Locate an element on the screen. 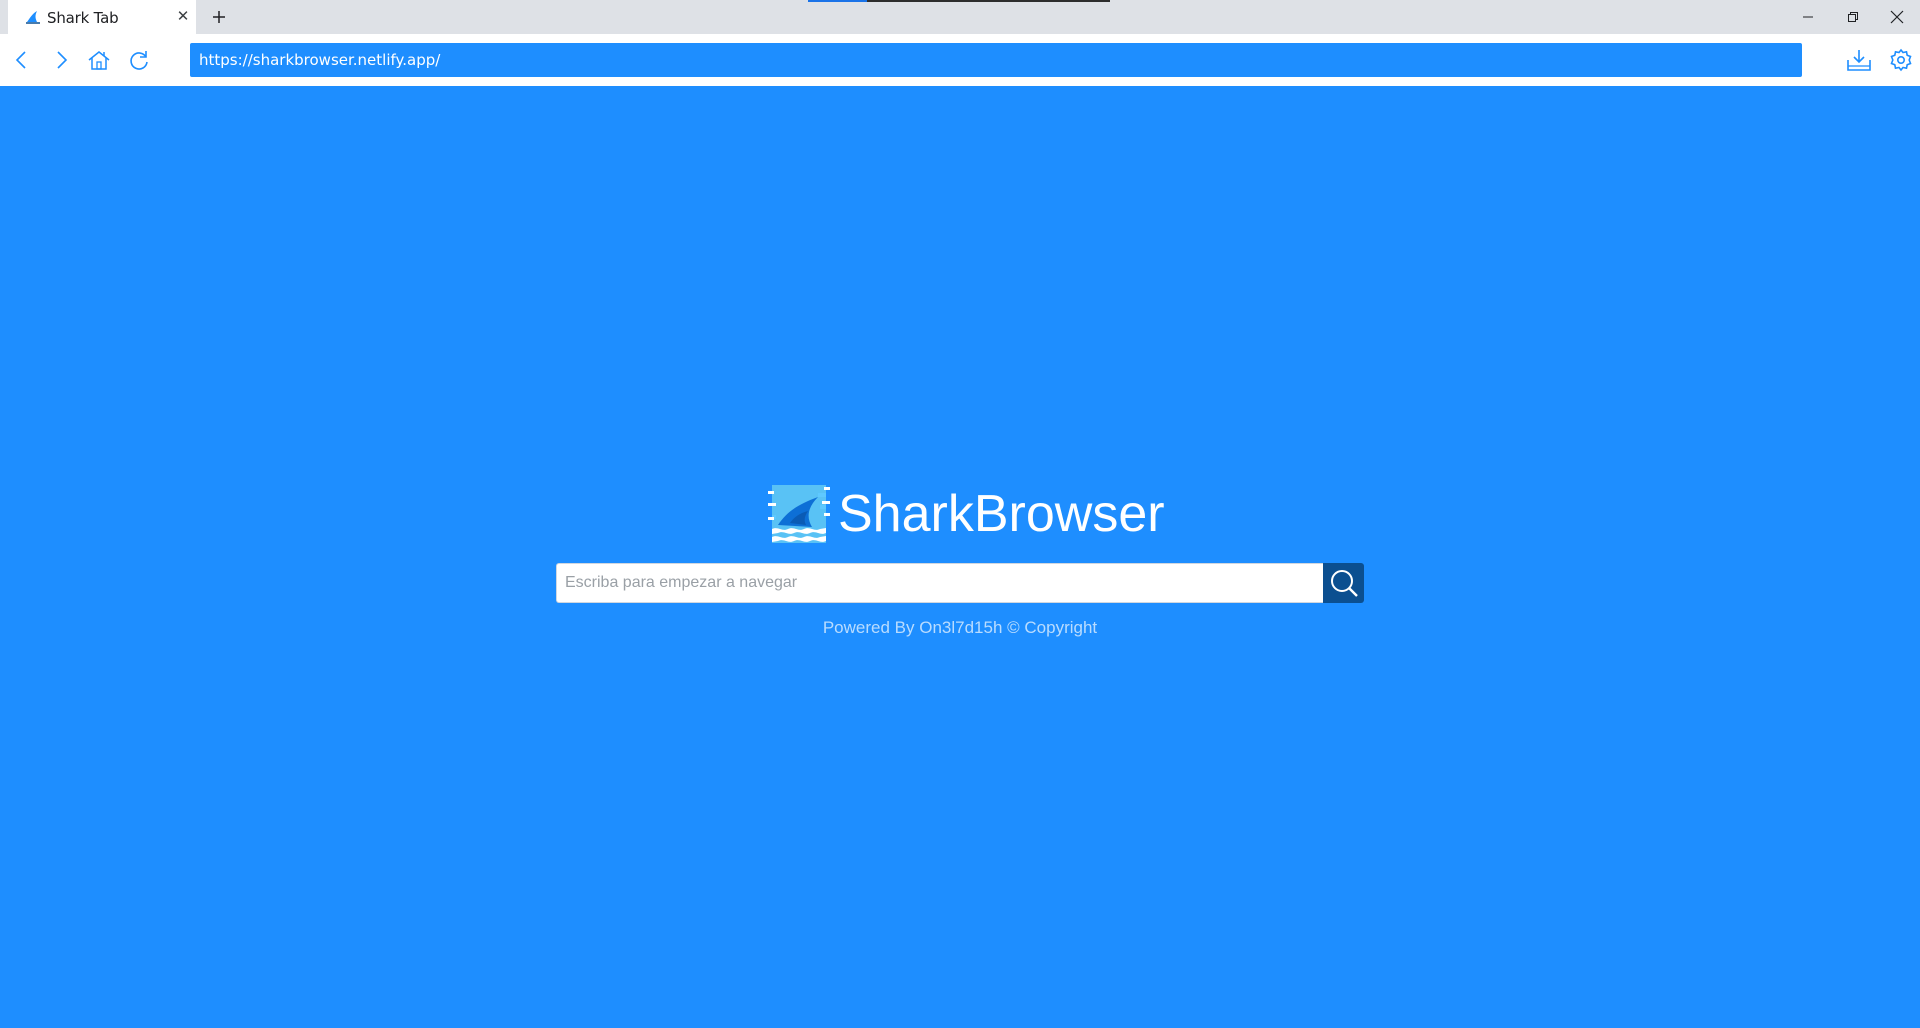 The image size is (1920, 1028). home-button is located at coordinates (99, 60).